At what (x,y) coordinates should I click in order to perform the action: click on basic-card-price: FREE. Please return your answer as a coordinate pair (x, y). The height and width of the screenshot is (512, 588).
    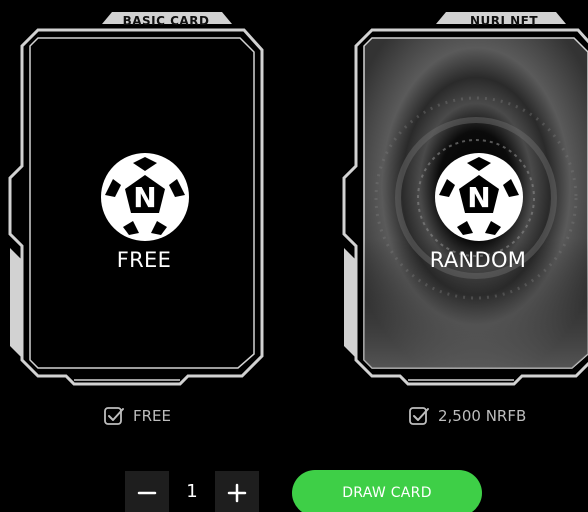
    Looking at the image, I should click on (137, 416).